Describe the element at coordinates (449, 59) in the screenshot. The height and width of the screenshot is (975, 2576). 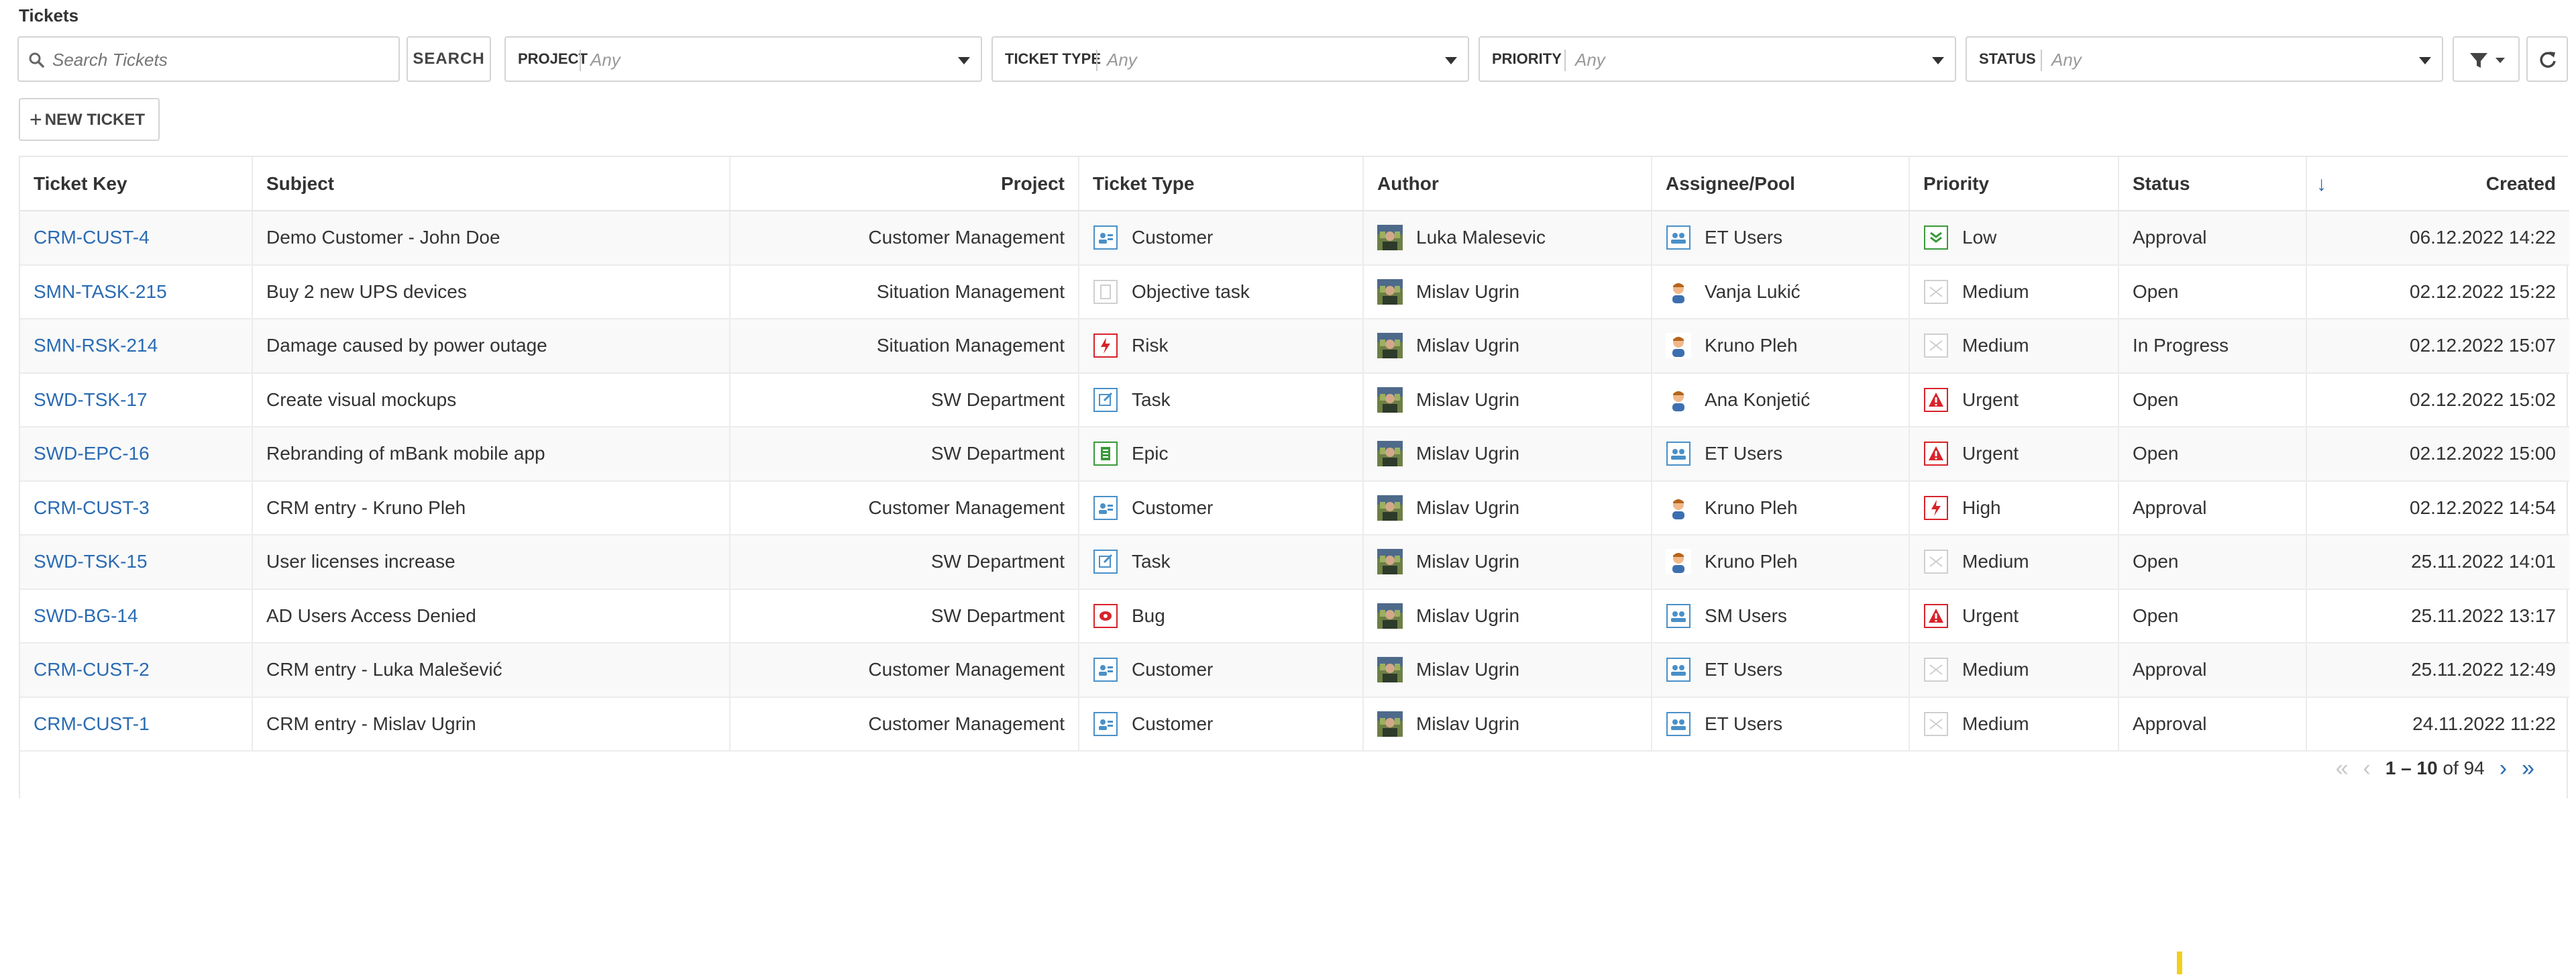
I see `search-button: SEARCH` at that location.